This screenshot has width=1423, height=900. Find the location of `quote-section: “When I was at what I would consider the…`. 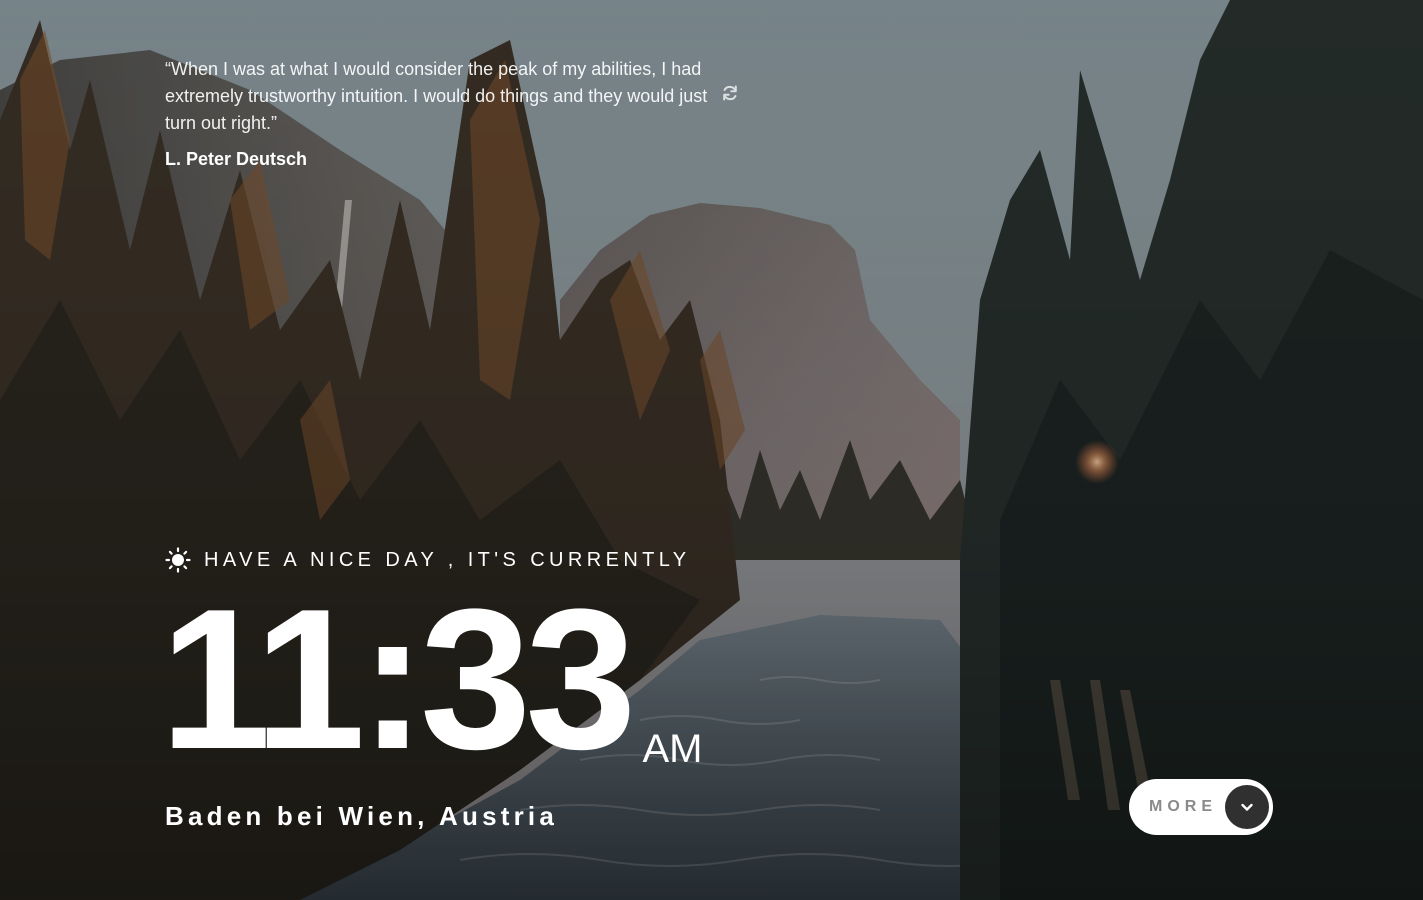

quote-section: “When I was at what I would consider the… is located at coordinates (465, 113).